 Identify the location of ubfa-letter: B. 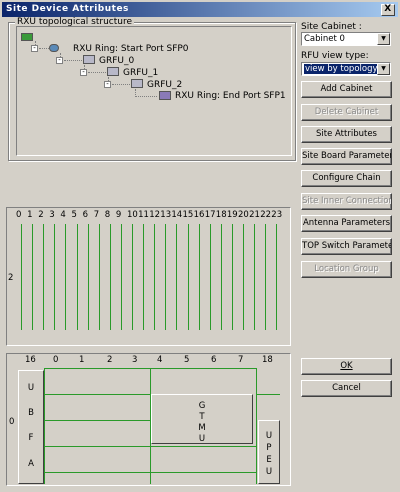
(31, 413).